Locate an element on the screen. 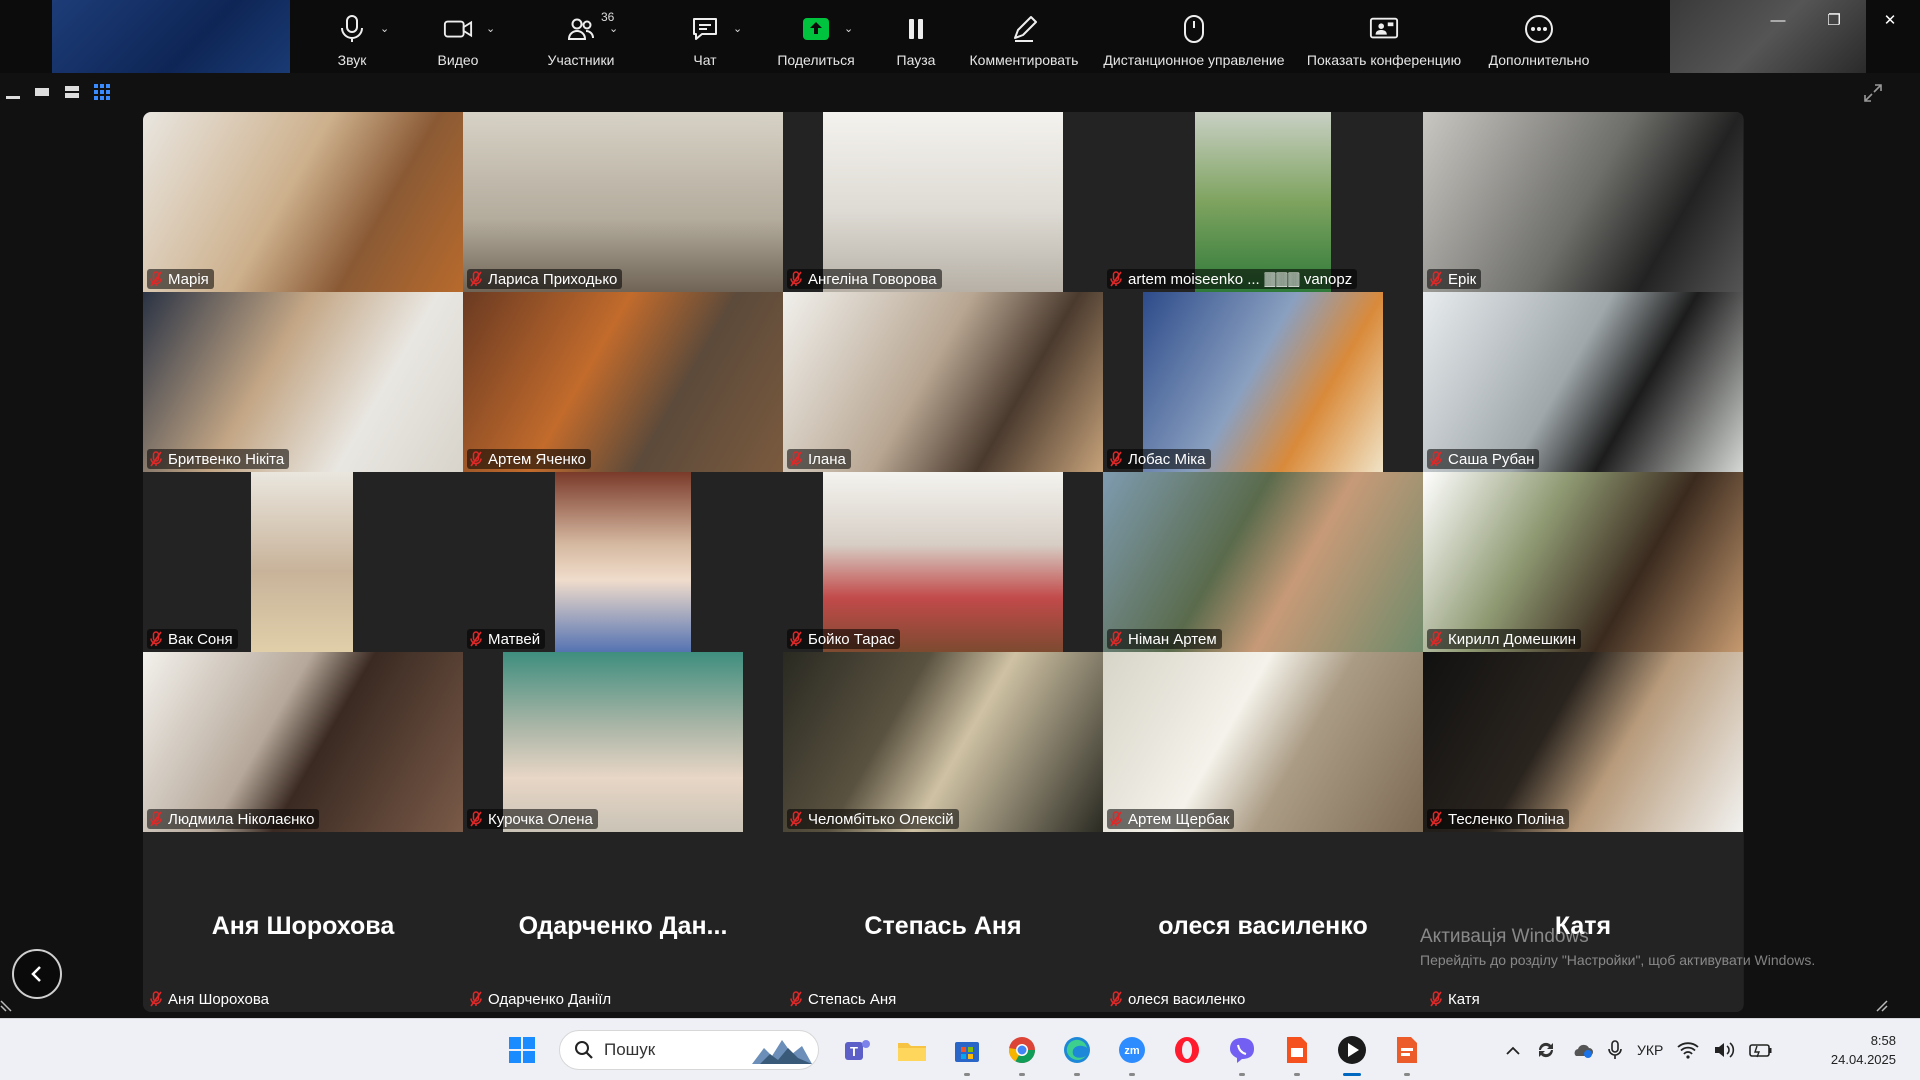 The width and height of the screenshot is (1920, 1080). participant-tile: Артем Щербак is located at coordinates (1263, 742).